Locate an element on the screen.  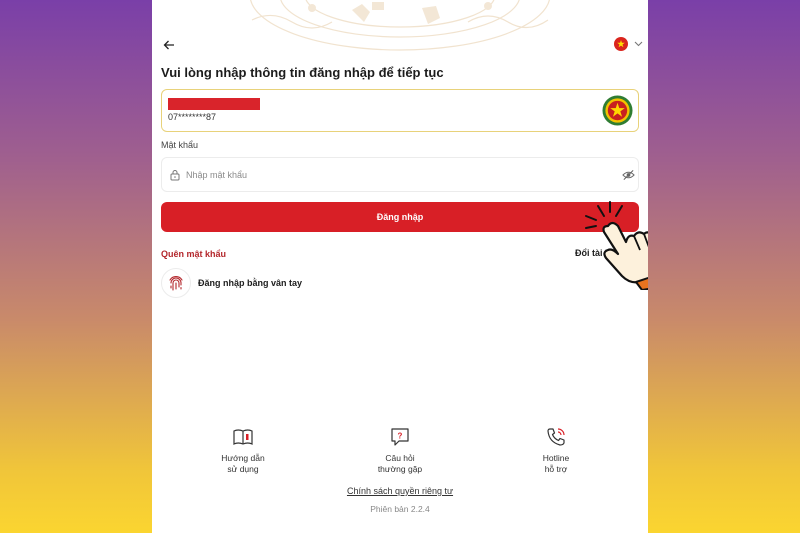
vn-flag-icon is located at coordinates (621, 44).